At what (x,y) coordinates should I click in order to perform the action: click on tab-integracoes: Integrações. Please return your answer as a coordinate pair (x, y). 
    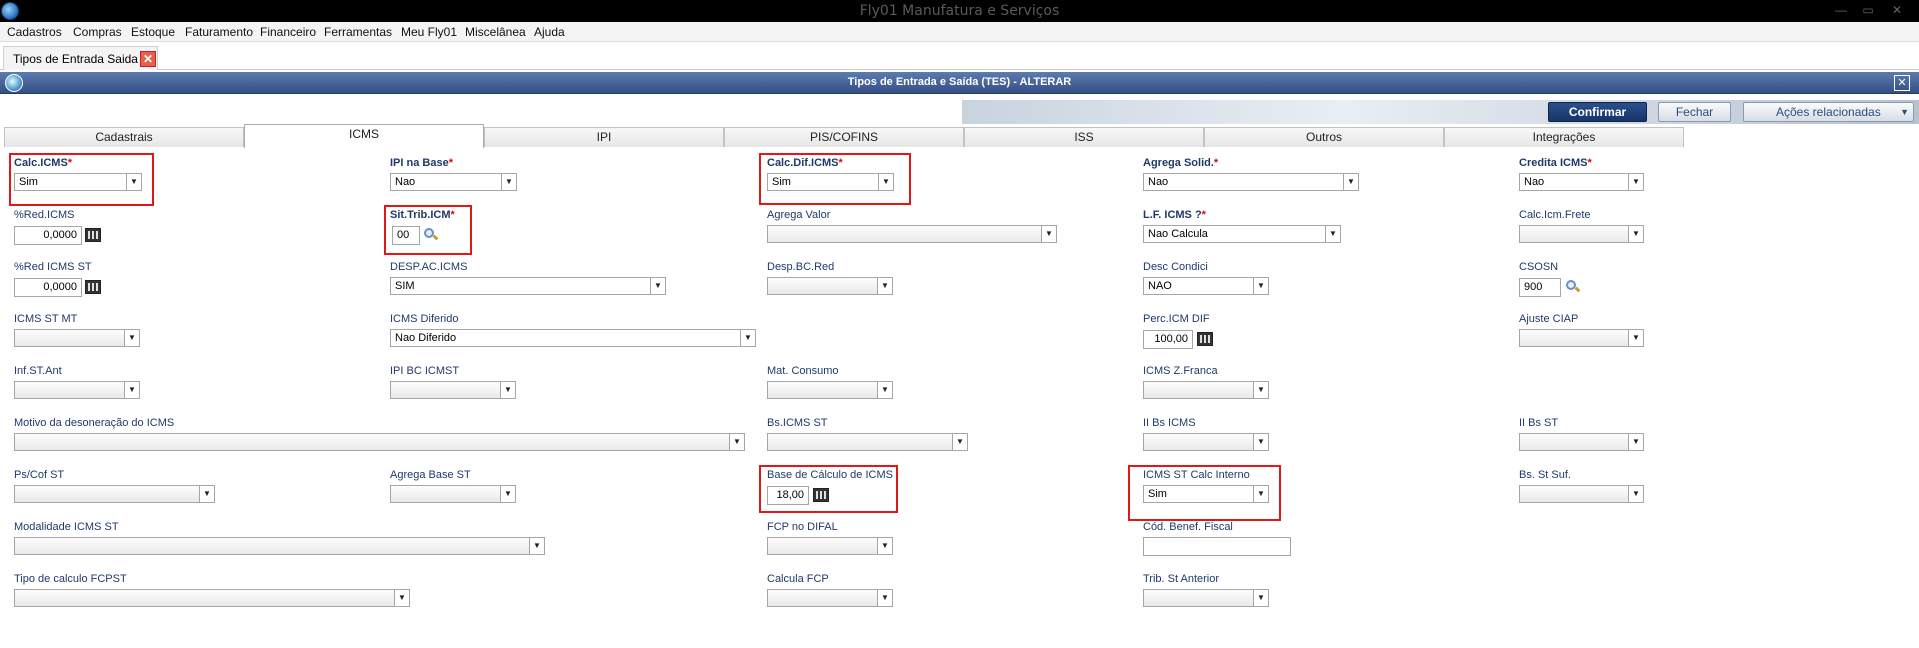
    Looking at the image, I should click on (1564, 137).